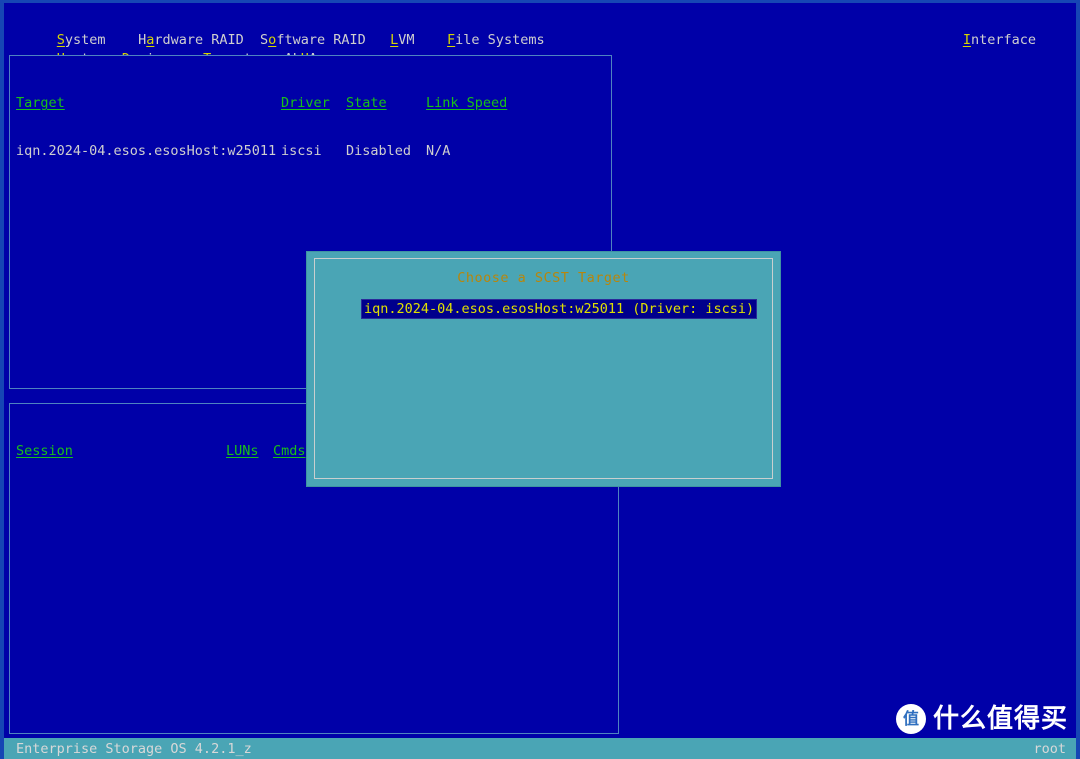 This screenshot has height=759, width=1080. What do you see at coordinates (438, 151) in the screenshot?
I see `targets-cell-link-speed: N/A` at bounding box center [438, 151].